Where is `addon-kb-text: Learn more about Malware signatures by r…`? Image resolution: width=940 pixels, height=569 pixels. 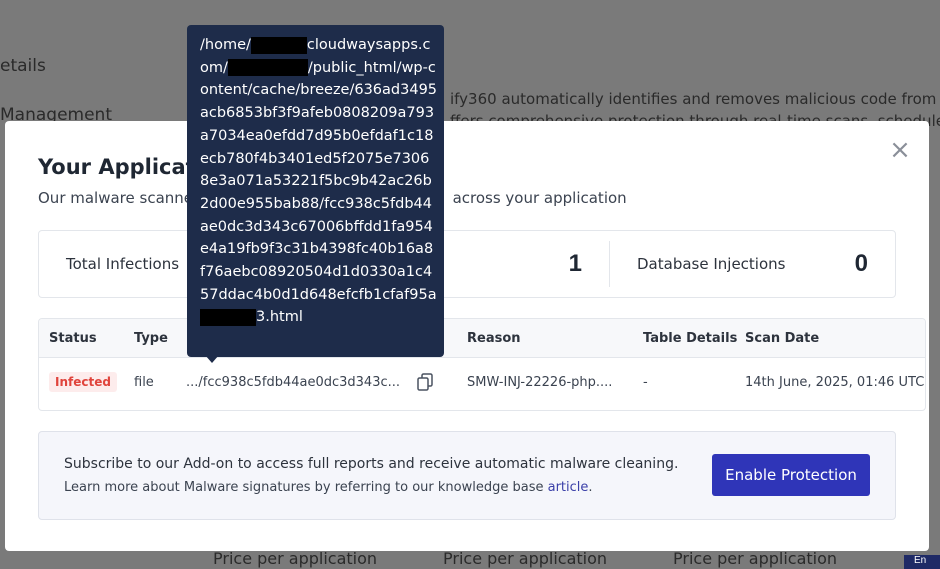
addon-kb-text: Learn more about Malware signatures by r… is located at coordinates (328, 487).